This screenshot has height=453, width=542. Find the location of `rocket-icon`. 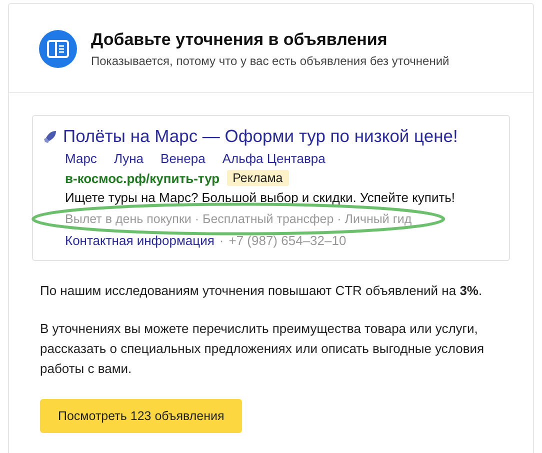

rocket-icon is located at coordinates (50, 137).